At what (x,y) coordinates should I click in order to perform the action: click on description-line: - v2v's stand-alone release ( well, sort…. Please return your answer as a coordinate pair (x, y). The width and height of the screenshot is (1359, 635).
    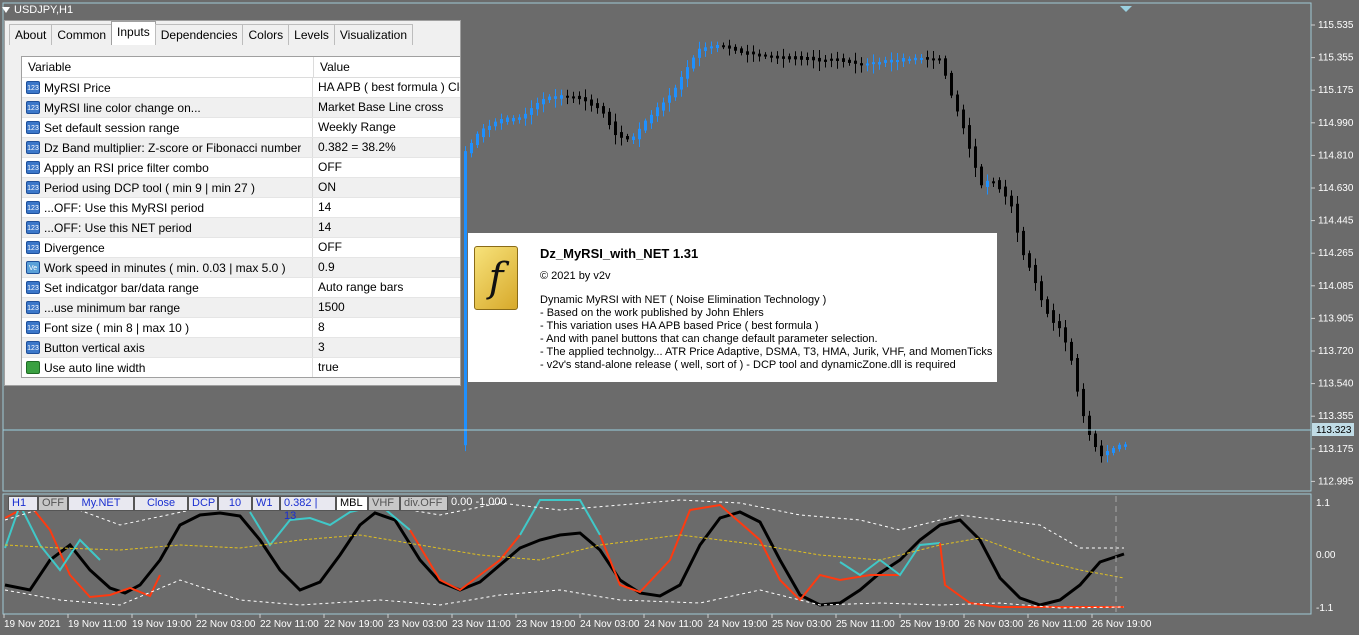
    Looking at the image, I should click on (748, 365).